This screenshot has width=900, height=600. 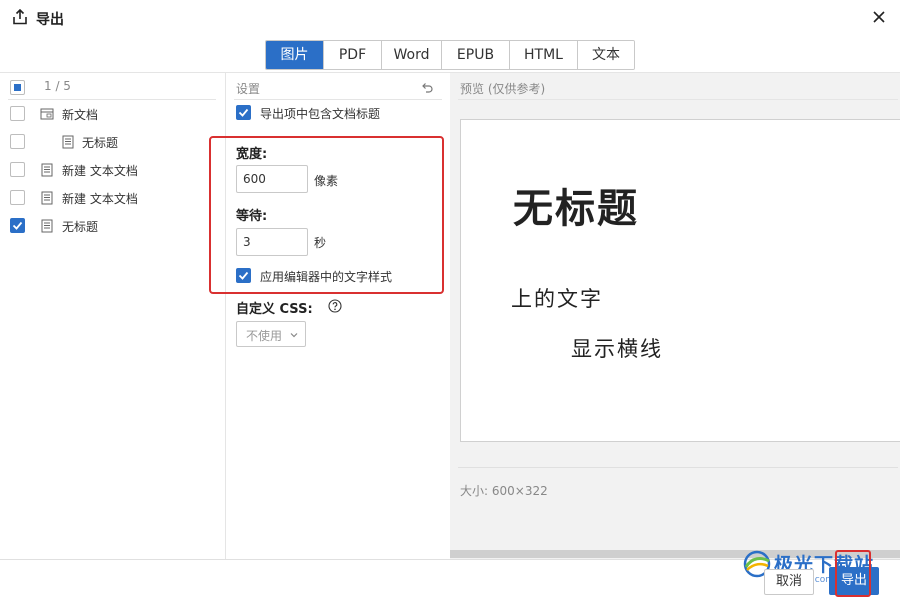 I want to click on undo-icon, so click(x=427, y=87).